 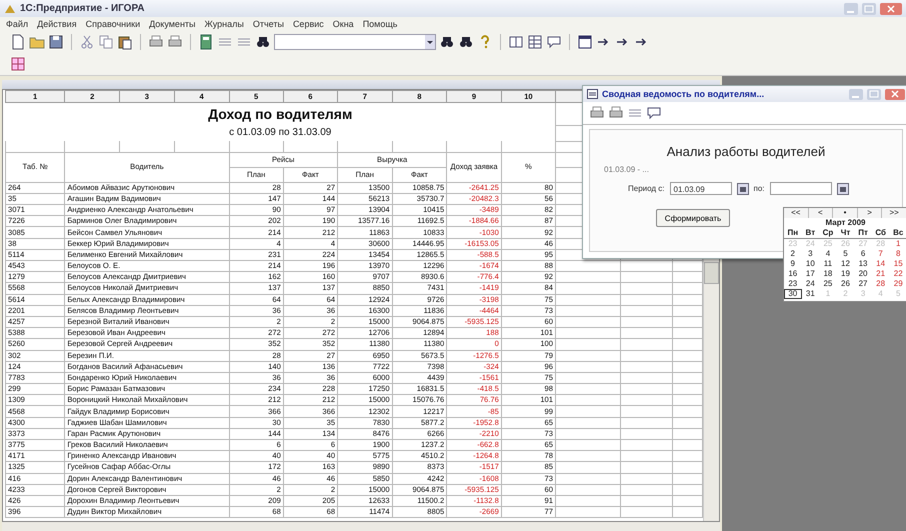 What do you see at coordinates (793, 233) in the screenshot?
I see `weekday-label: Пн` at bounding box center [793, 233].